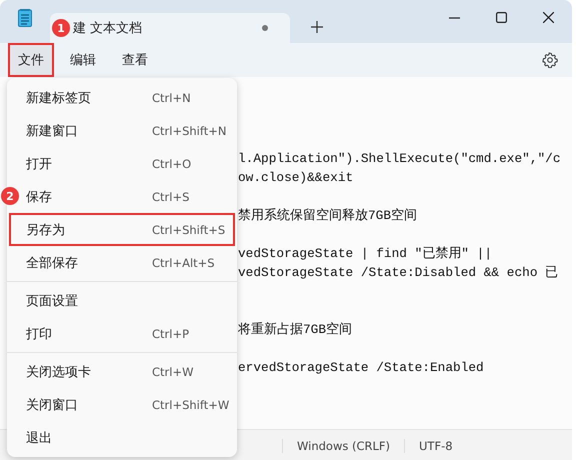 This screenshot has height=460, width=576. What do you see at coordinates (296, 330) in the screenshot?
I see `code-line: 将重新占据7GB空间` at bounding box center [296, 330].